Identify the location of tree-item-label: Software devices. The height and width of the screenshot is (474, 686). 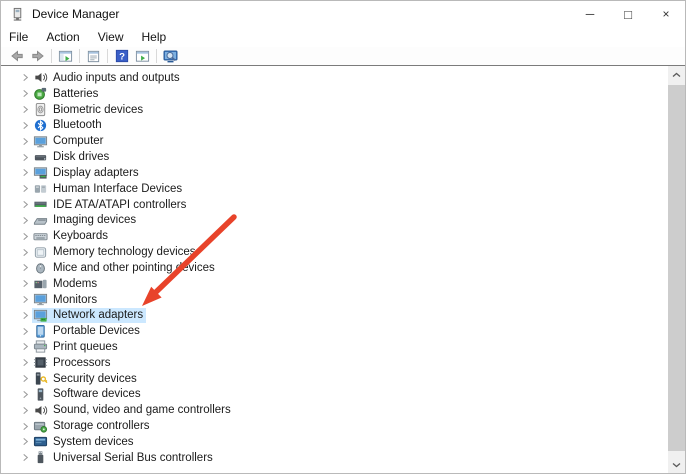
(97, 394).